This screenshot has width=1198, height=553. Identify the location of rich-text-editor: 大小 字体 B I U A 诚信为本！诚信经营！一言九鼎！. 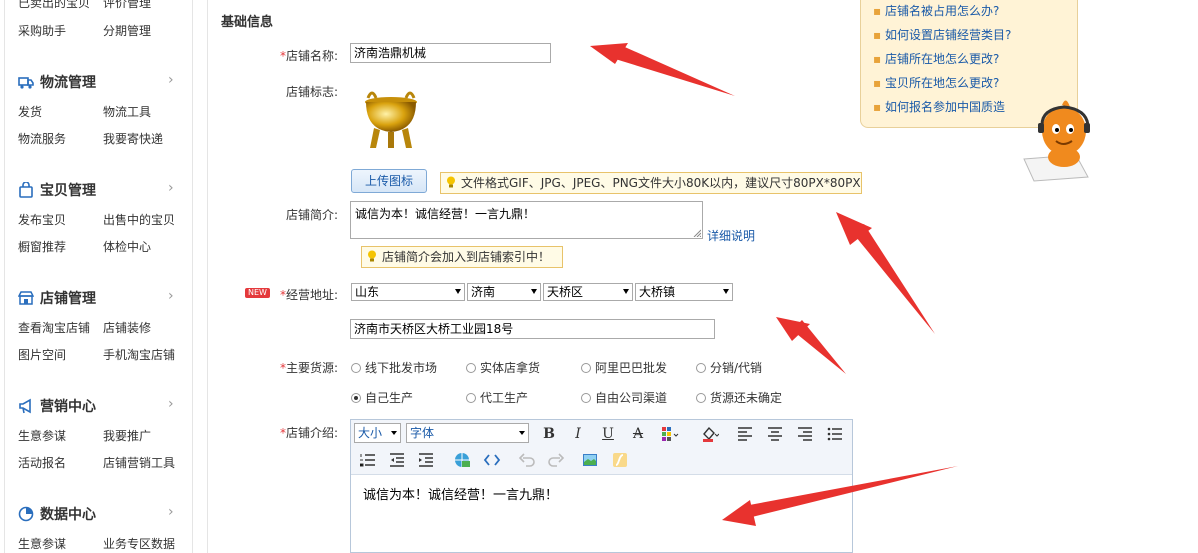
(601, 486).